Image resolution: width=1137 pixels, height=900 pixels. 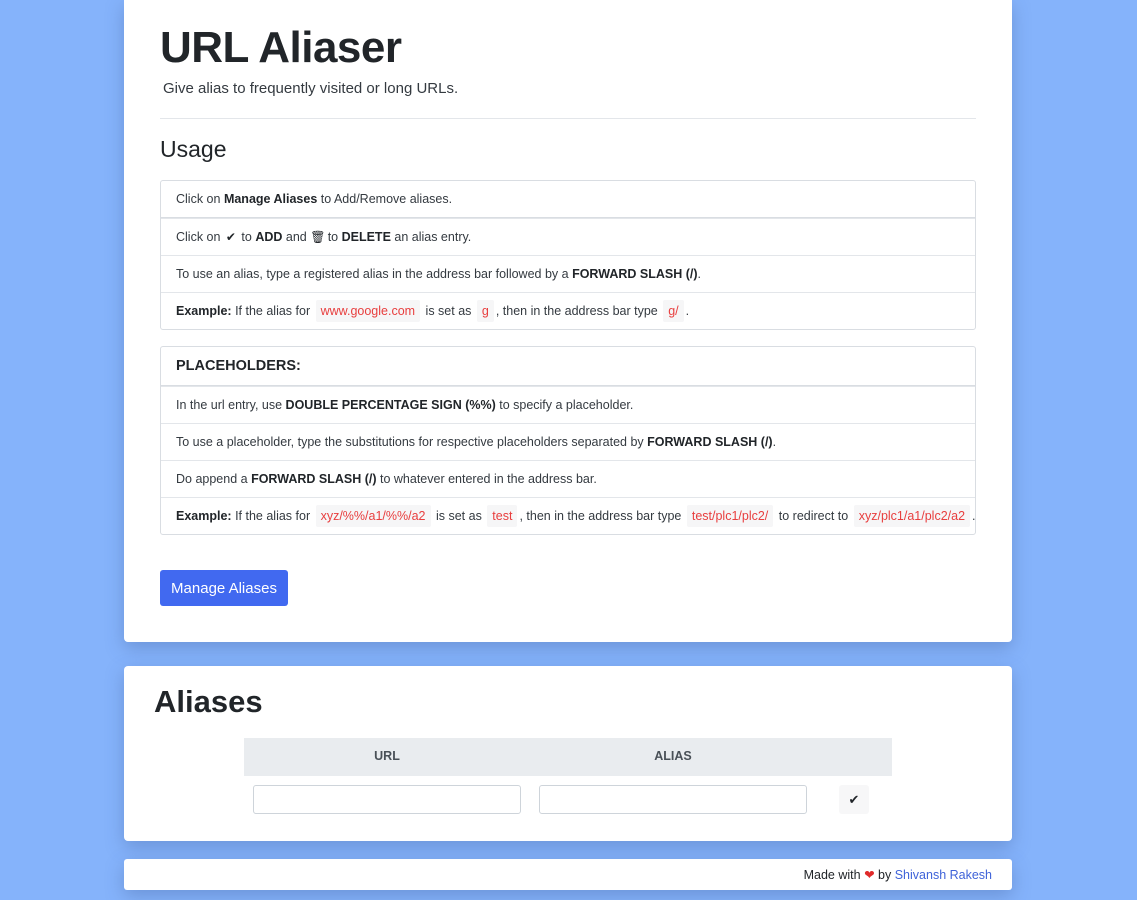 What do you see at coordinates (366, 237) in the screenshot?
I see `bold-text: DELETE` at bounding box center [366, 237].